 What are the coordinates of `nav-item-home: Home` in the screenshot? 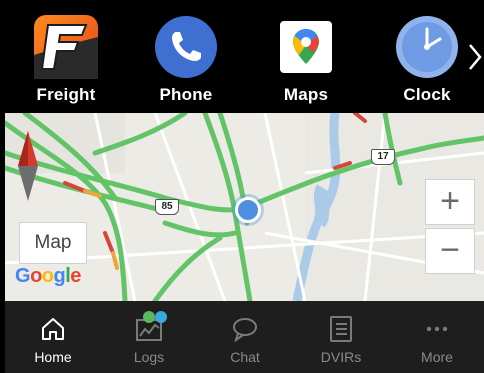 It's located at (53, 337).